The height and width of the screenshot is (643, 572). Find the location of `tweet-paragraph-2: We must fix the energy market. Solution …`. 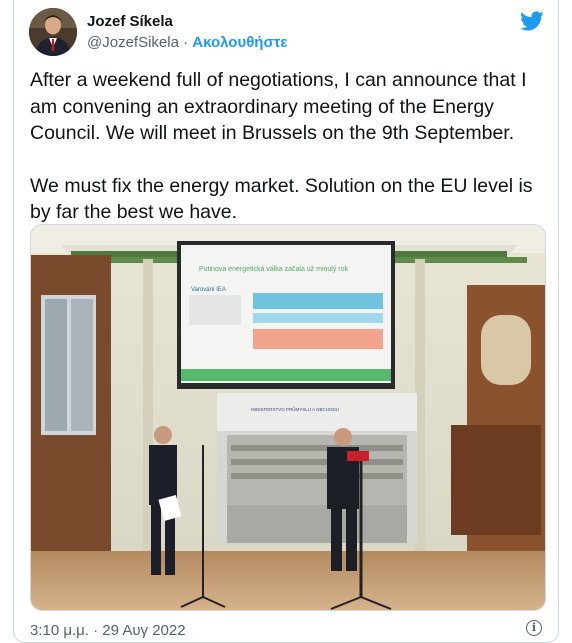

tweet-paragraph-2: We must fix the energy market. Solution … is located at coordinates (281, 199).